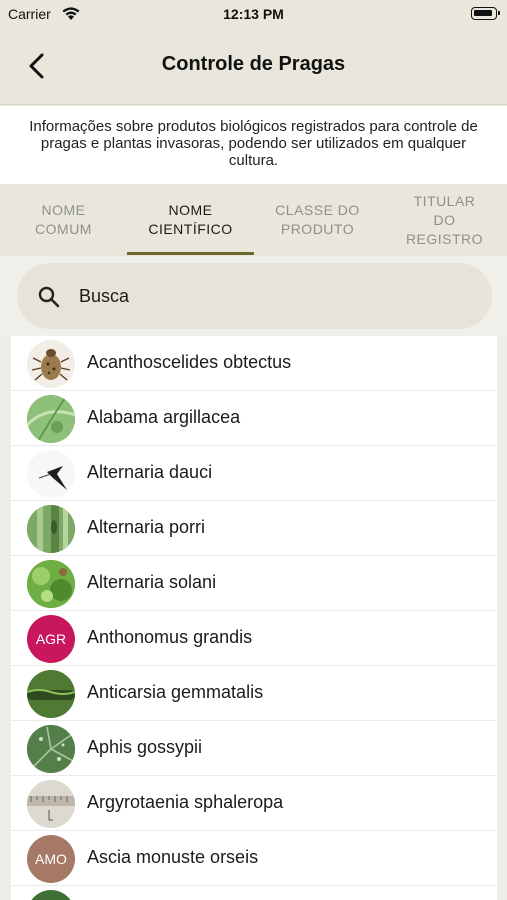 The height and width of the screenshot is (900, 507). What do you see at coordinates (146, 527) in the screenshot?
I see `item-label: Alternaria porri` at bounding box center [146, 527].